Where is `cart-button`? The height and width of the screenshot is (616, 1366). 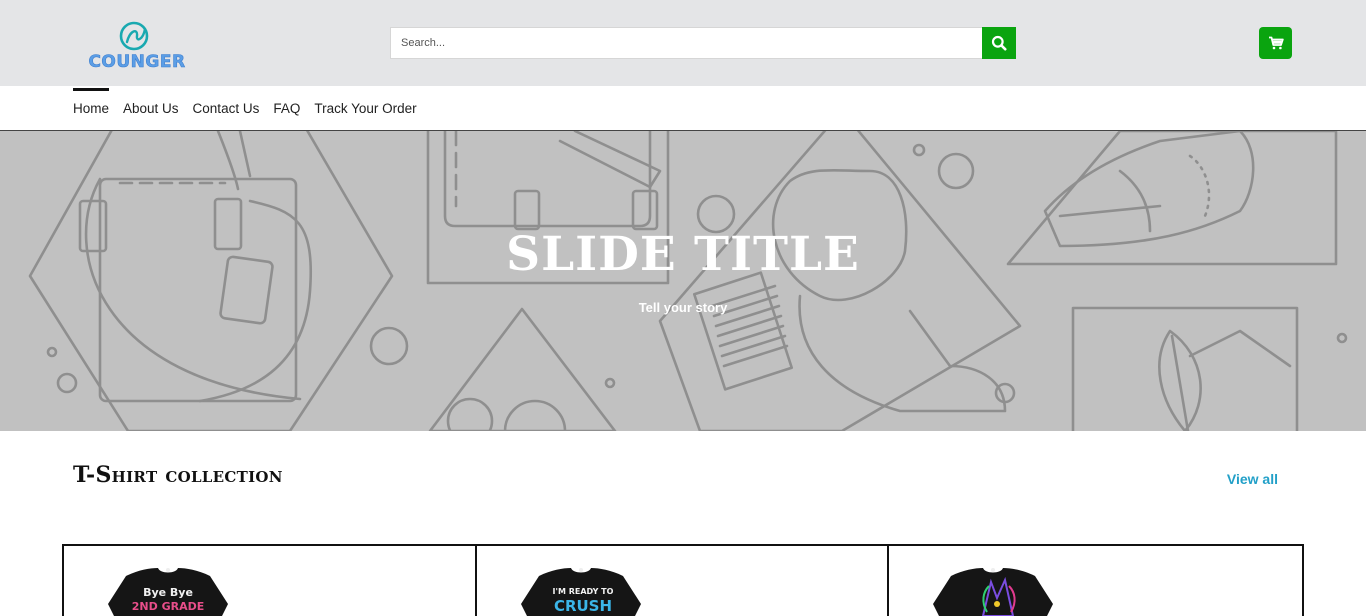 cart-button is located at coordinates (1275, 43).